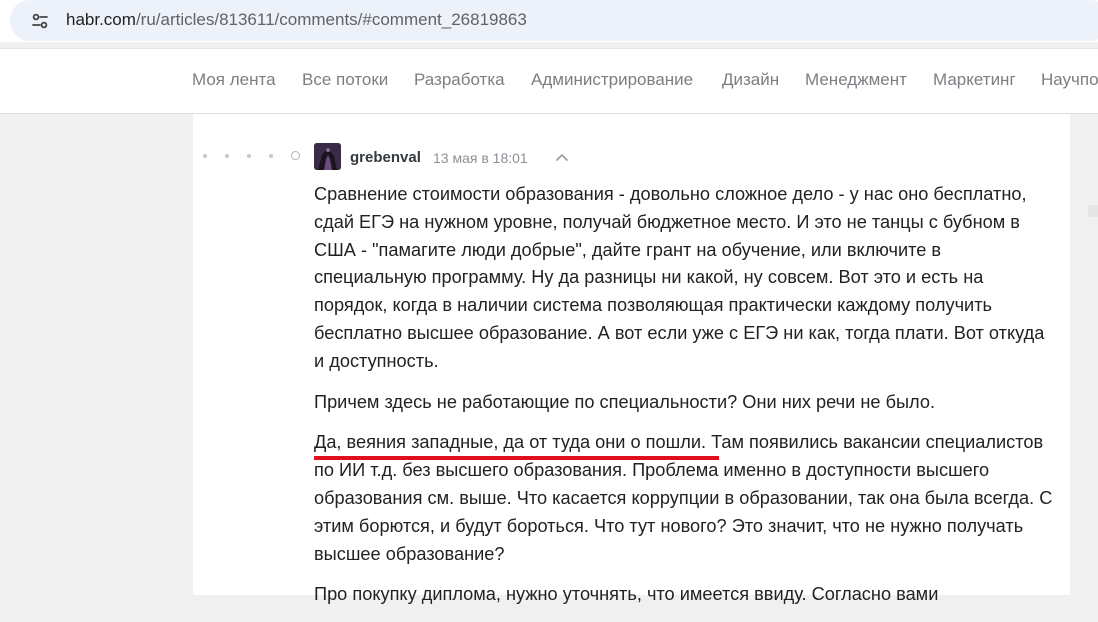 This screenshot has width=1098, height=622. What do you see at coordinates (750, 80) in the screenshot?
I see `nav-item-design: Дизайн` at bounding box center [750, 80].